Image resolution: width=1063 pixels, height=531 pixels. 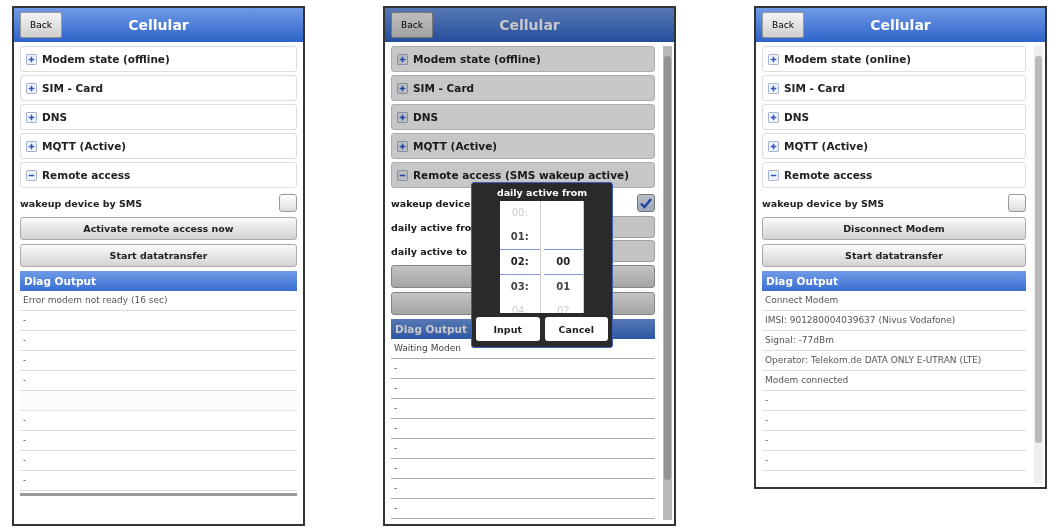 What do you see at coordinates (542, 192) in the screenshot?
I see `dialog-title: daily active from` at bounding box center [542, 192].